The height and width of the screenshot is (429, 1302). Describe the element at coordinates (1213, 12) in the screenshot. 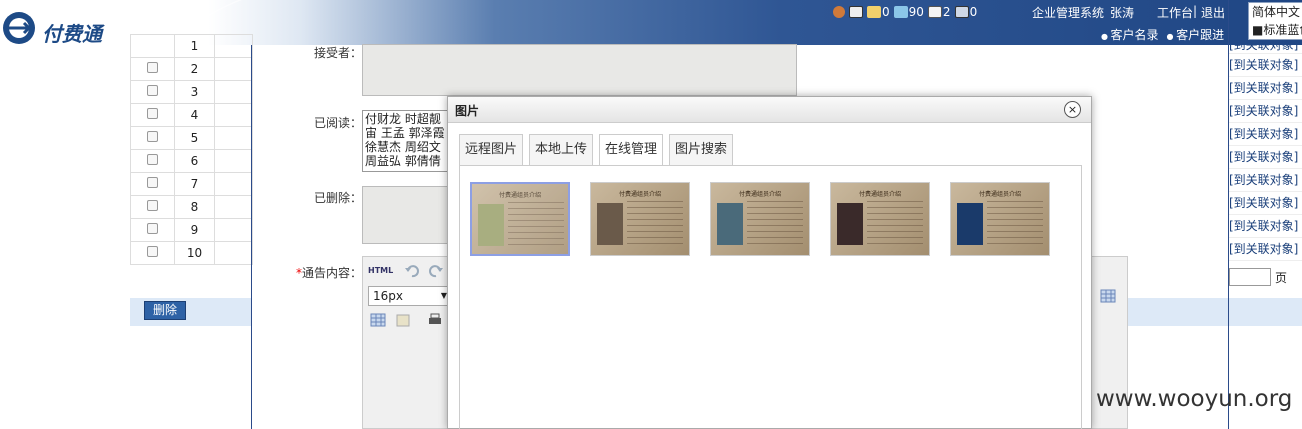

I see `logout-link: 退出` at that location.